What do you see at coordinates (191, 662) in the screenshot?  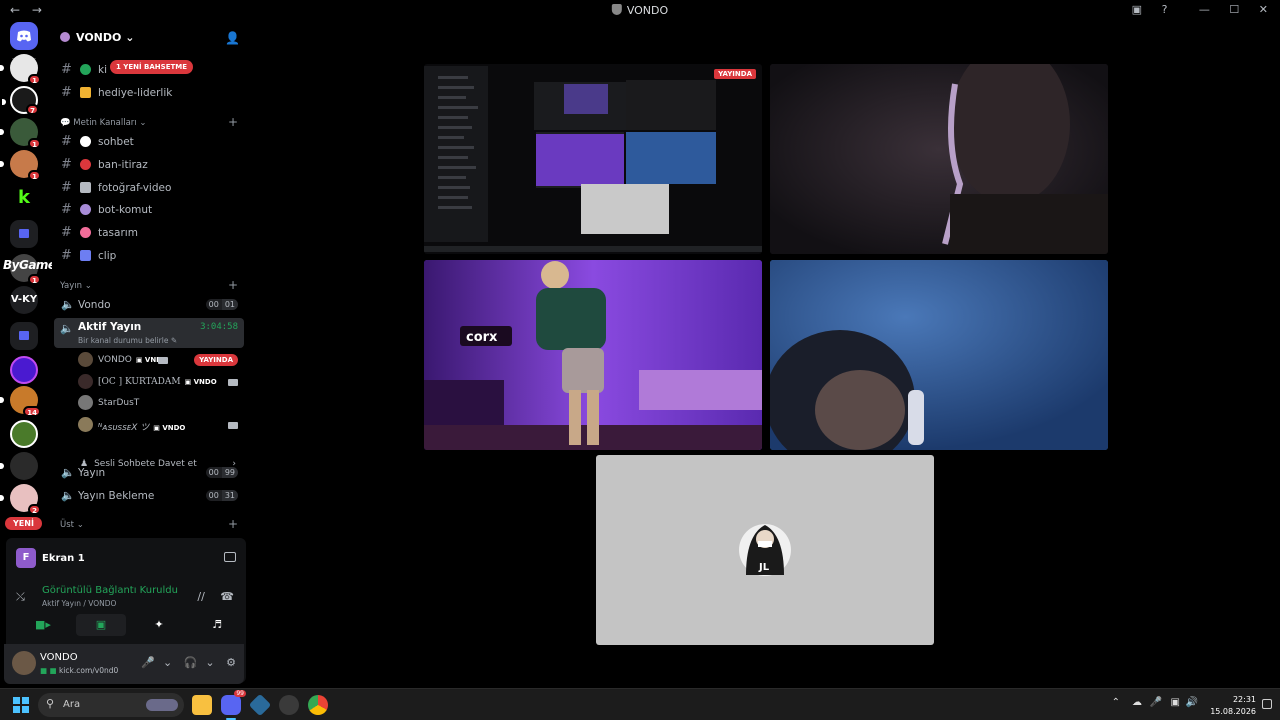 I see `headphones-icon: 🎧` at bounding box center [191, 662].